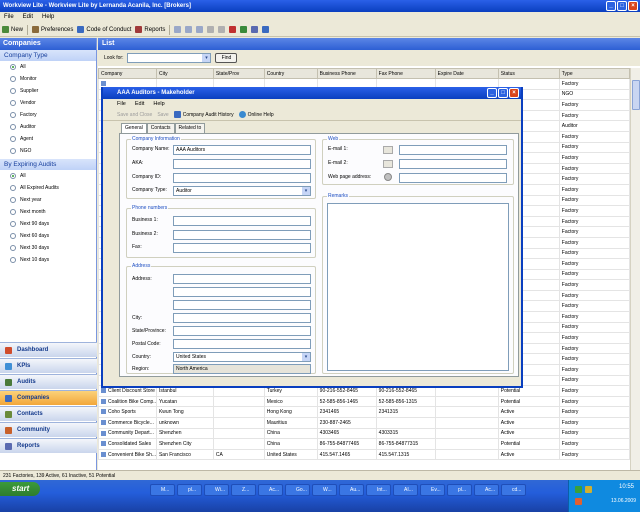 Image resolution: width=640 pixels, height=512 pixels. What do you see at coordinates (178, 29) in the screenshot?
I see `cut-icon` at bounding box center [178, 29].